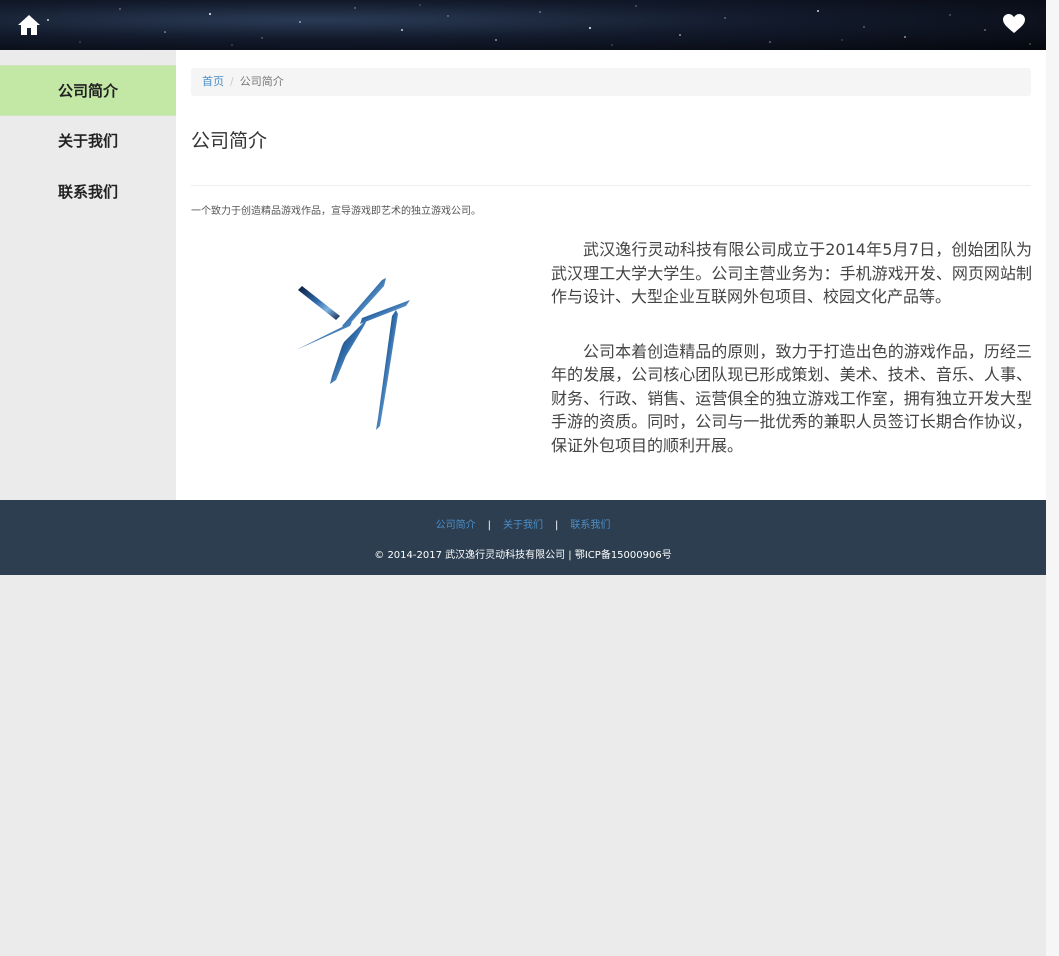 The image size is (1059, 956). I want to click on title-divider, so click(611, 185).